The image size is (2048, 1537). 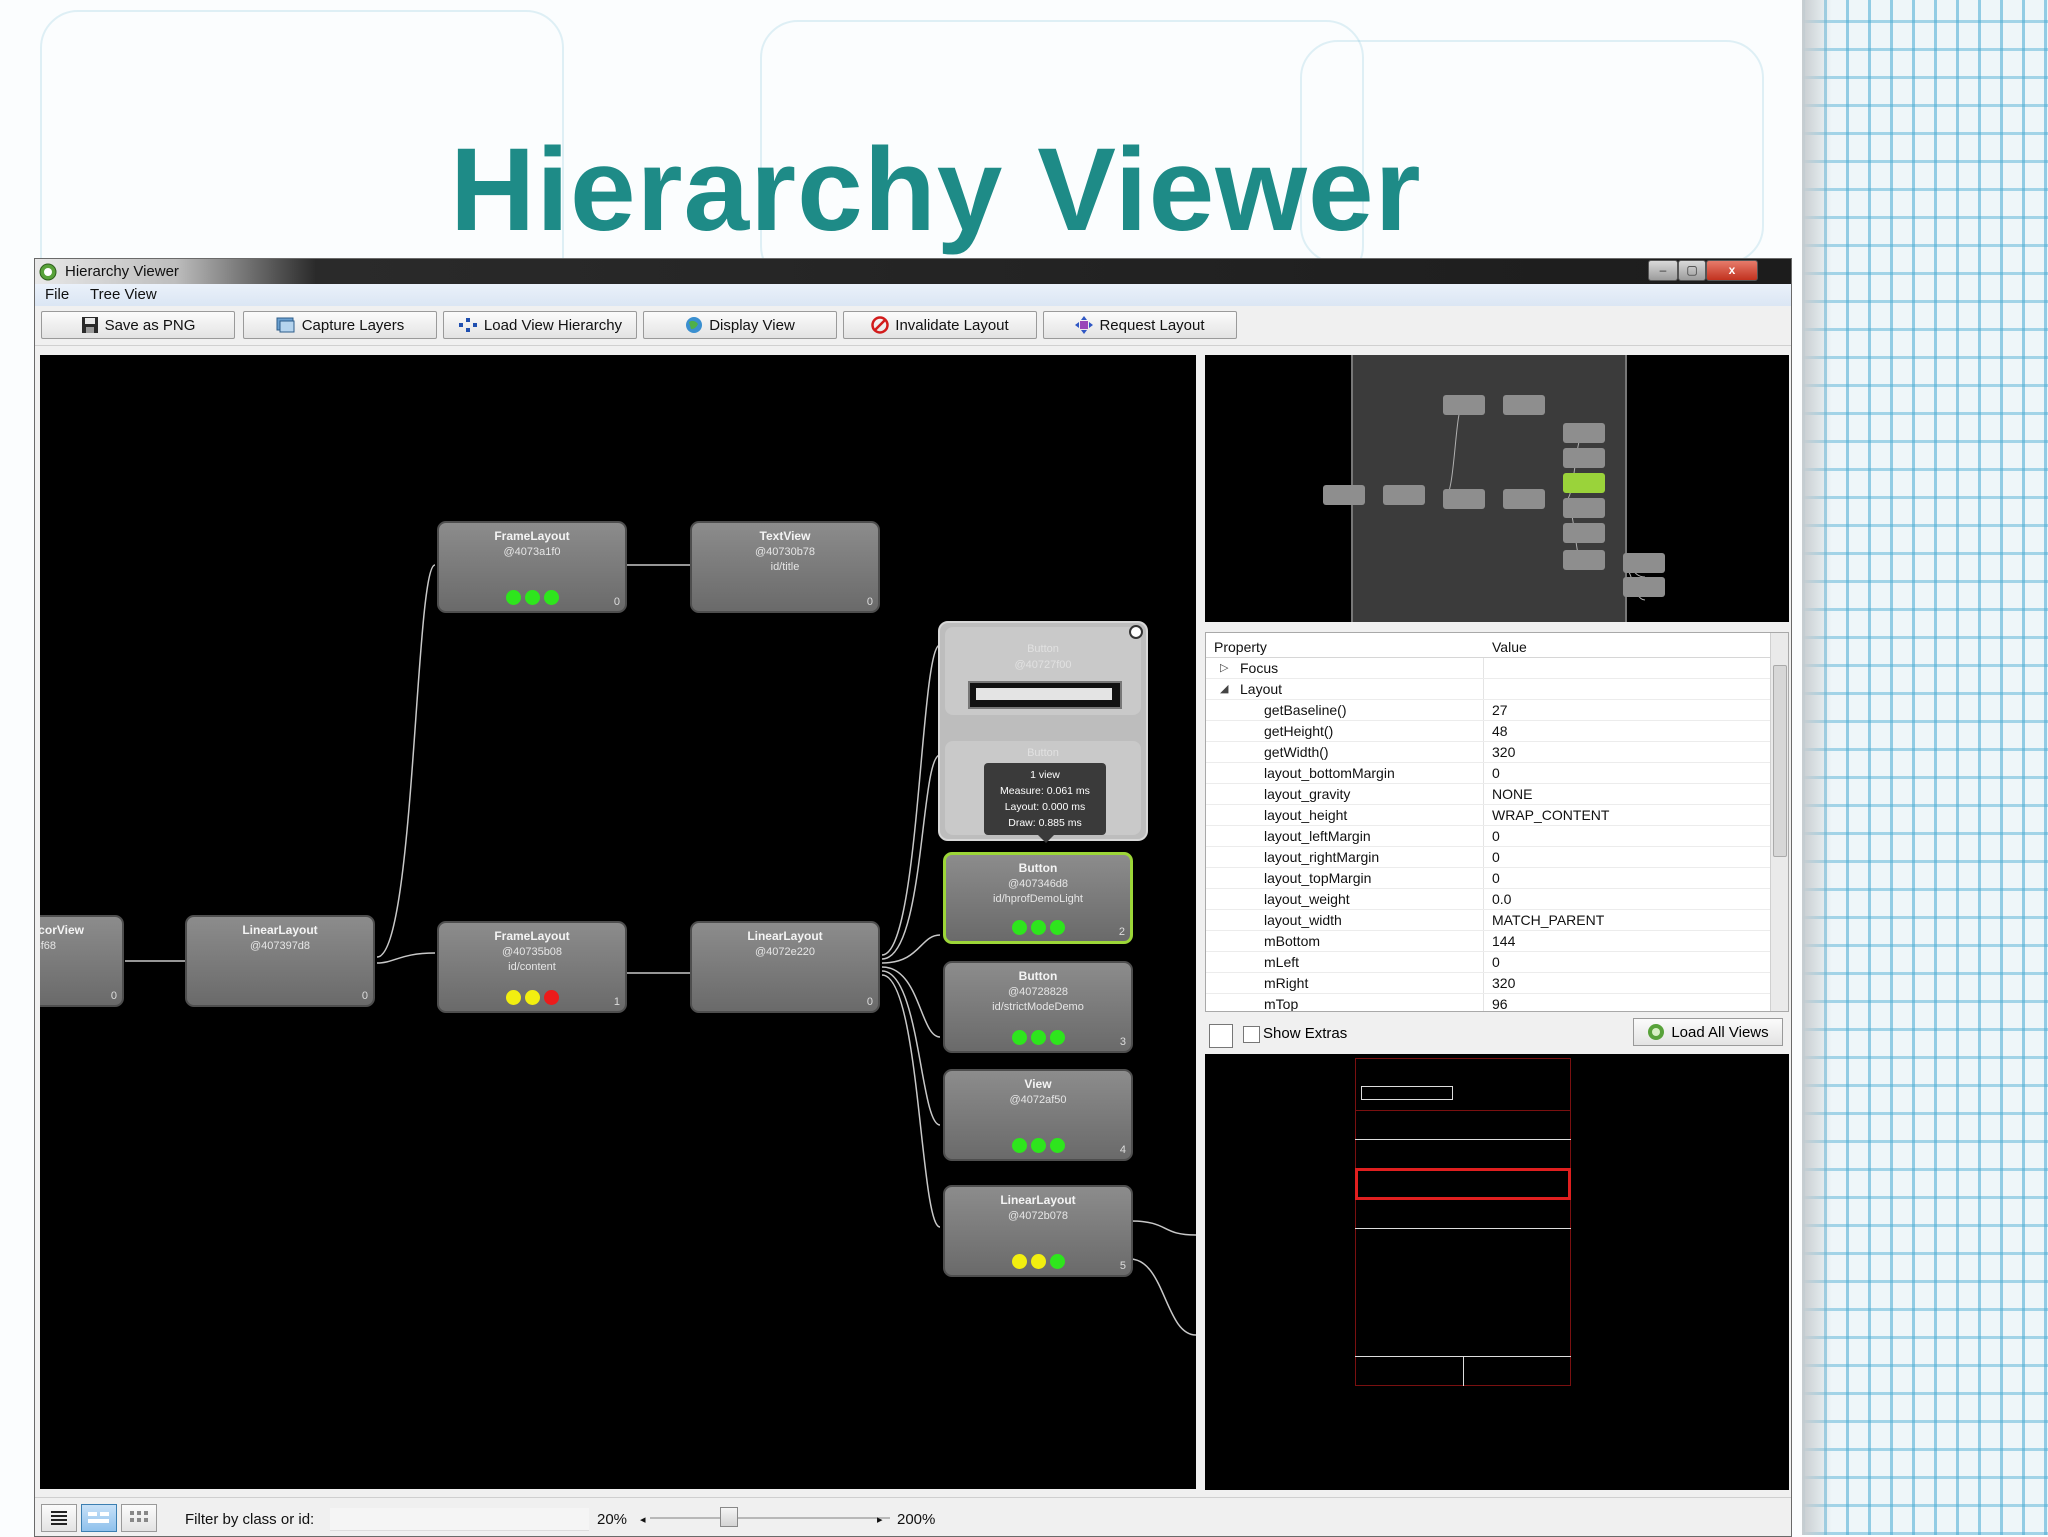 What do you see at coordinates (1261, 689) in the screenshot?
I see `category-label: Layout` at bounding box center [1261, 689].